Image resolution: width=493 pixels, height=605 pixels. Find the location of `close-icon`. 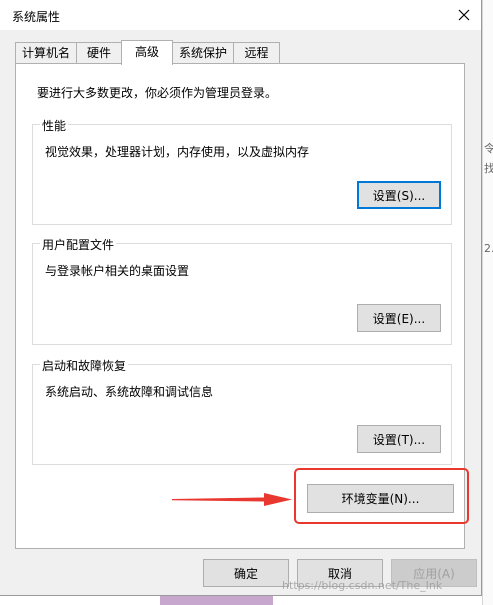

close-icon is located at coordinates (464, 15).